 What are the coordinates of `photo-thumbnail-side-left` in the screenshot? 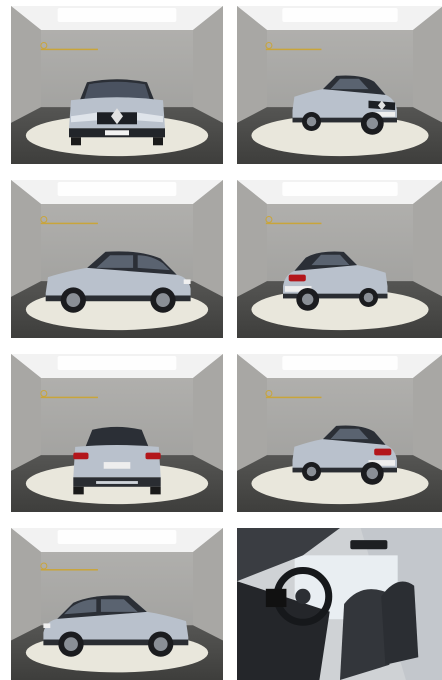 It's located at (117, 604).